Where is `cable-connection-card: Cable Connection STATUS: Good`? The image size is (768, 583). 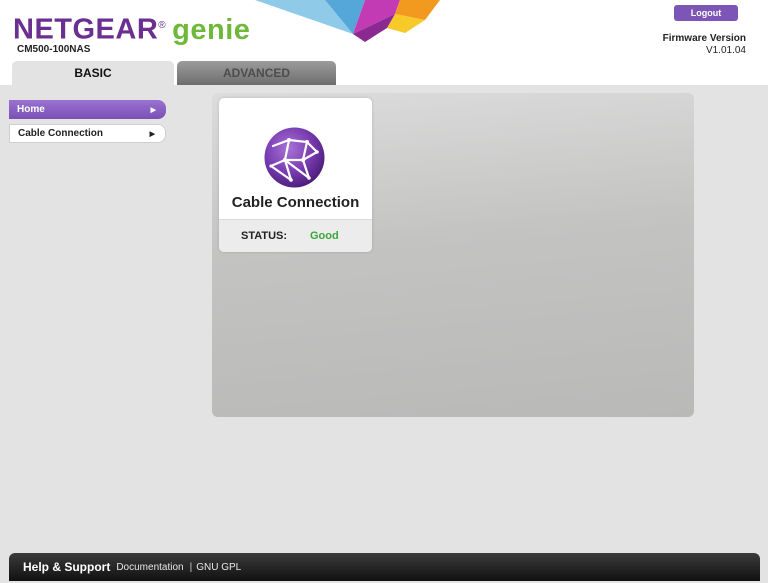 cable-connection-card: Cable Connection STATUS: Good is located at coordinates (295, 175).